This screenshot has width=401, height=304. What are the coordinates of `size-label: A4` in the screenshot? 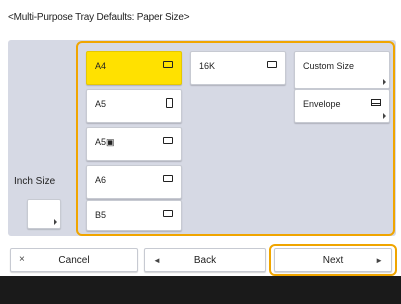 It's located at (101, 66).